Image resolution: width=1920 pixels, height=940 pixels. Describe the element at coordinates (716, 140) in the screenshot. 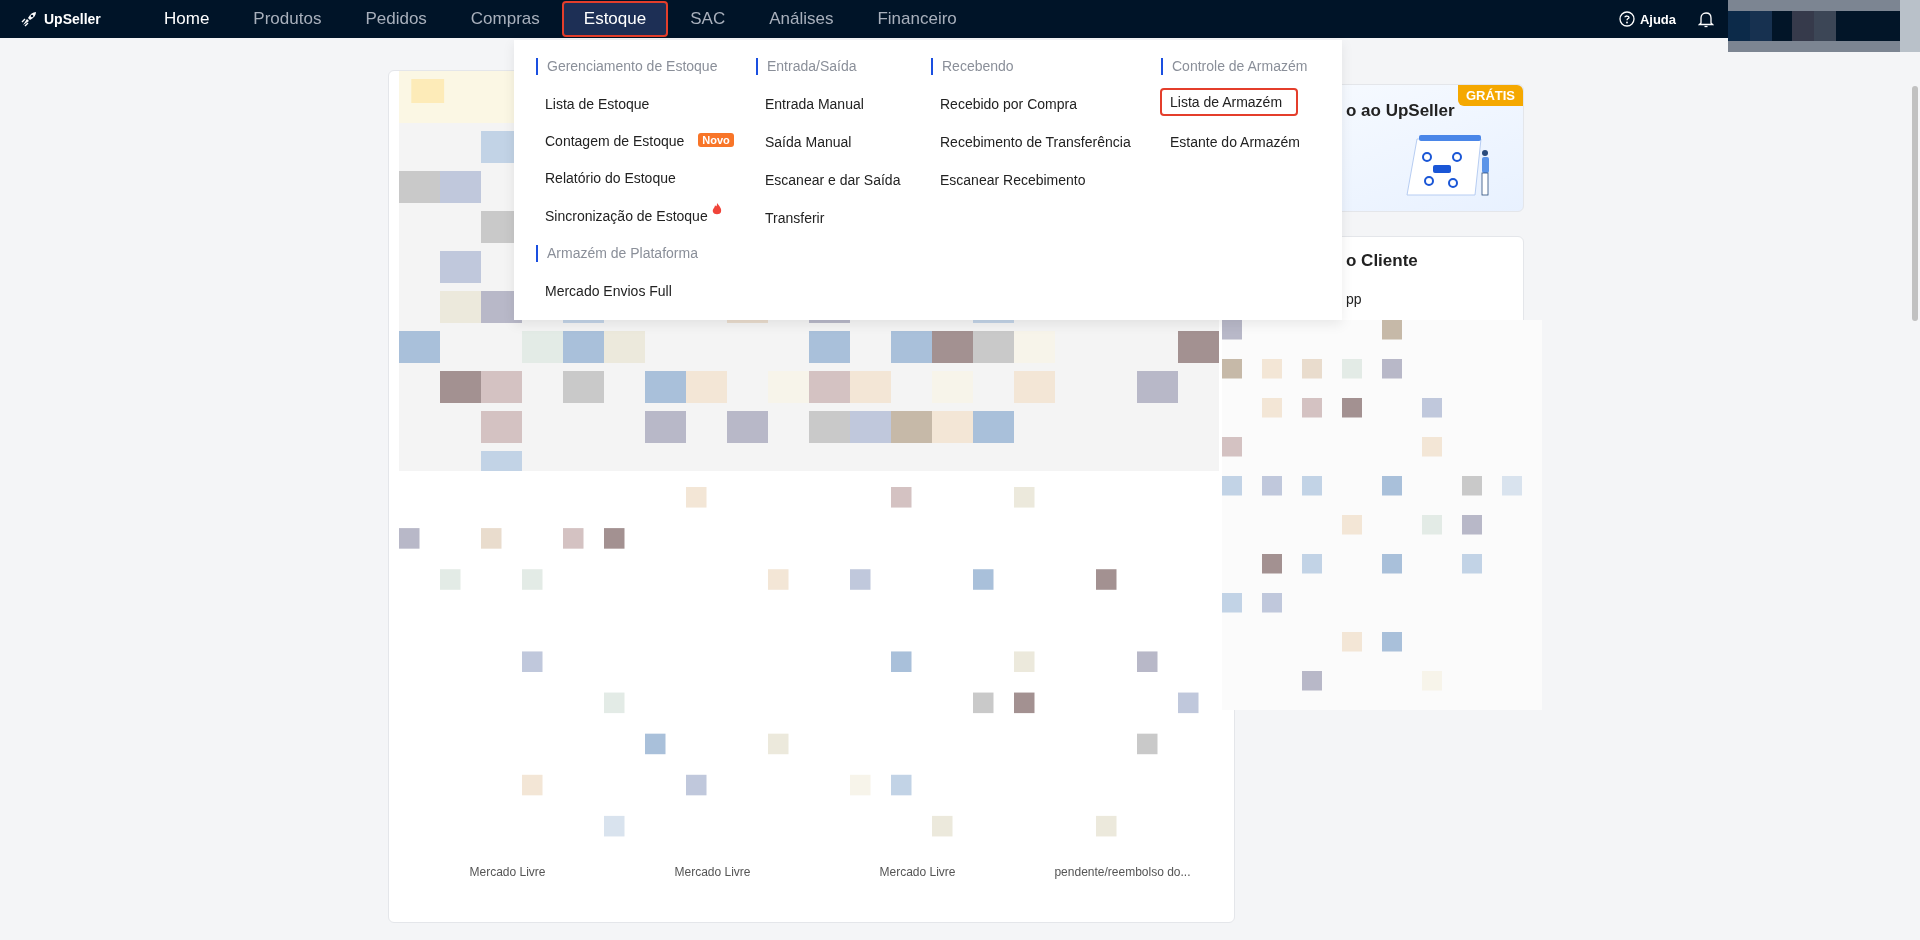

I see `new-badge: Novo` at that location.